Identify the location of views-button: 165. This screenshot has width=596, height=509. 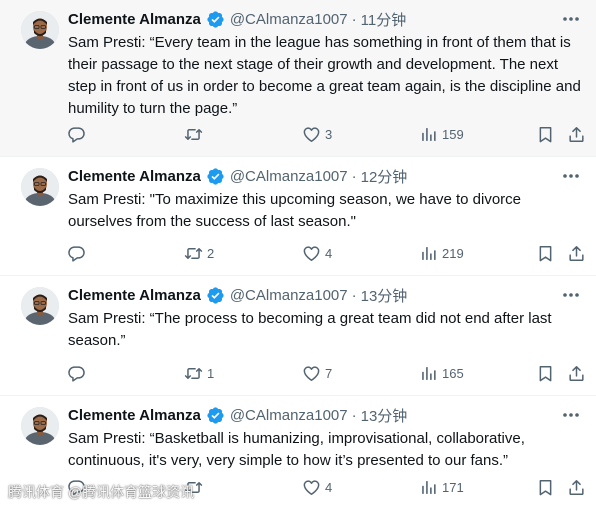
(441, 373).